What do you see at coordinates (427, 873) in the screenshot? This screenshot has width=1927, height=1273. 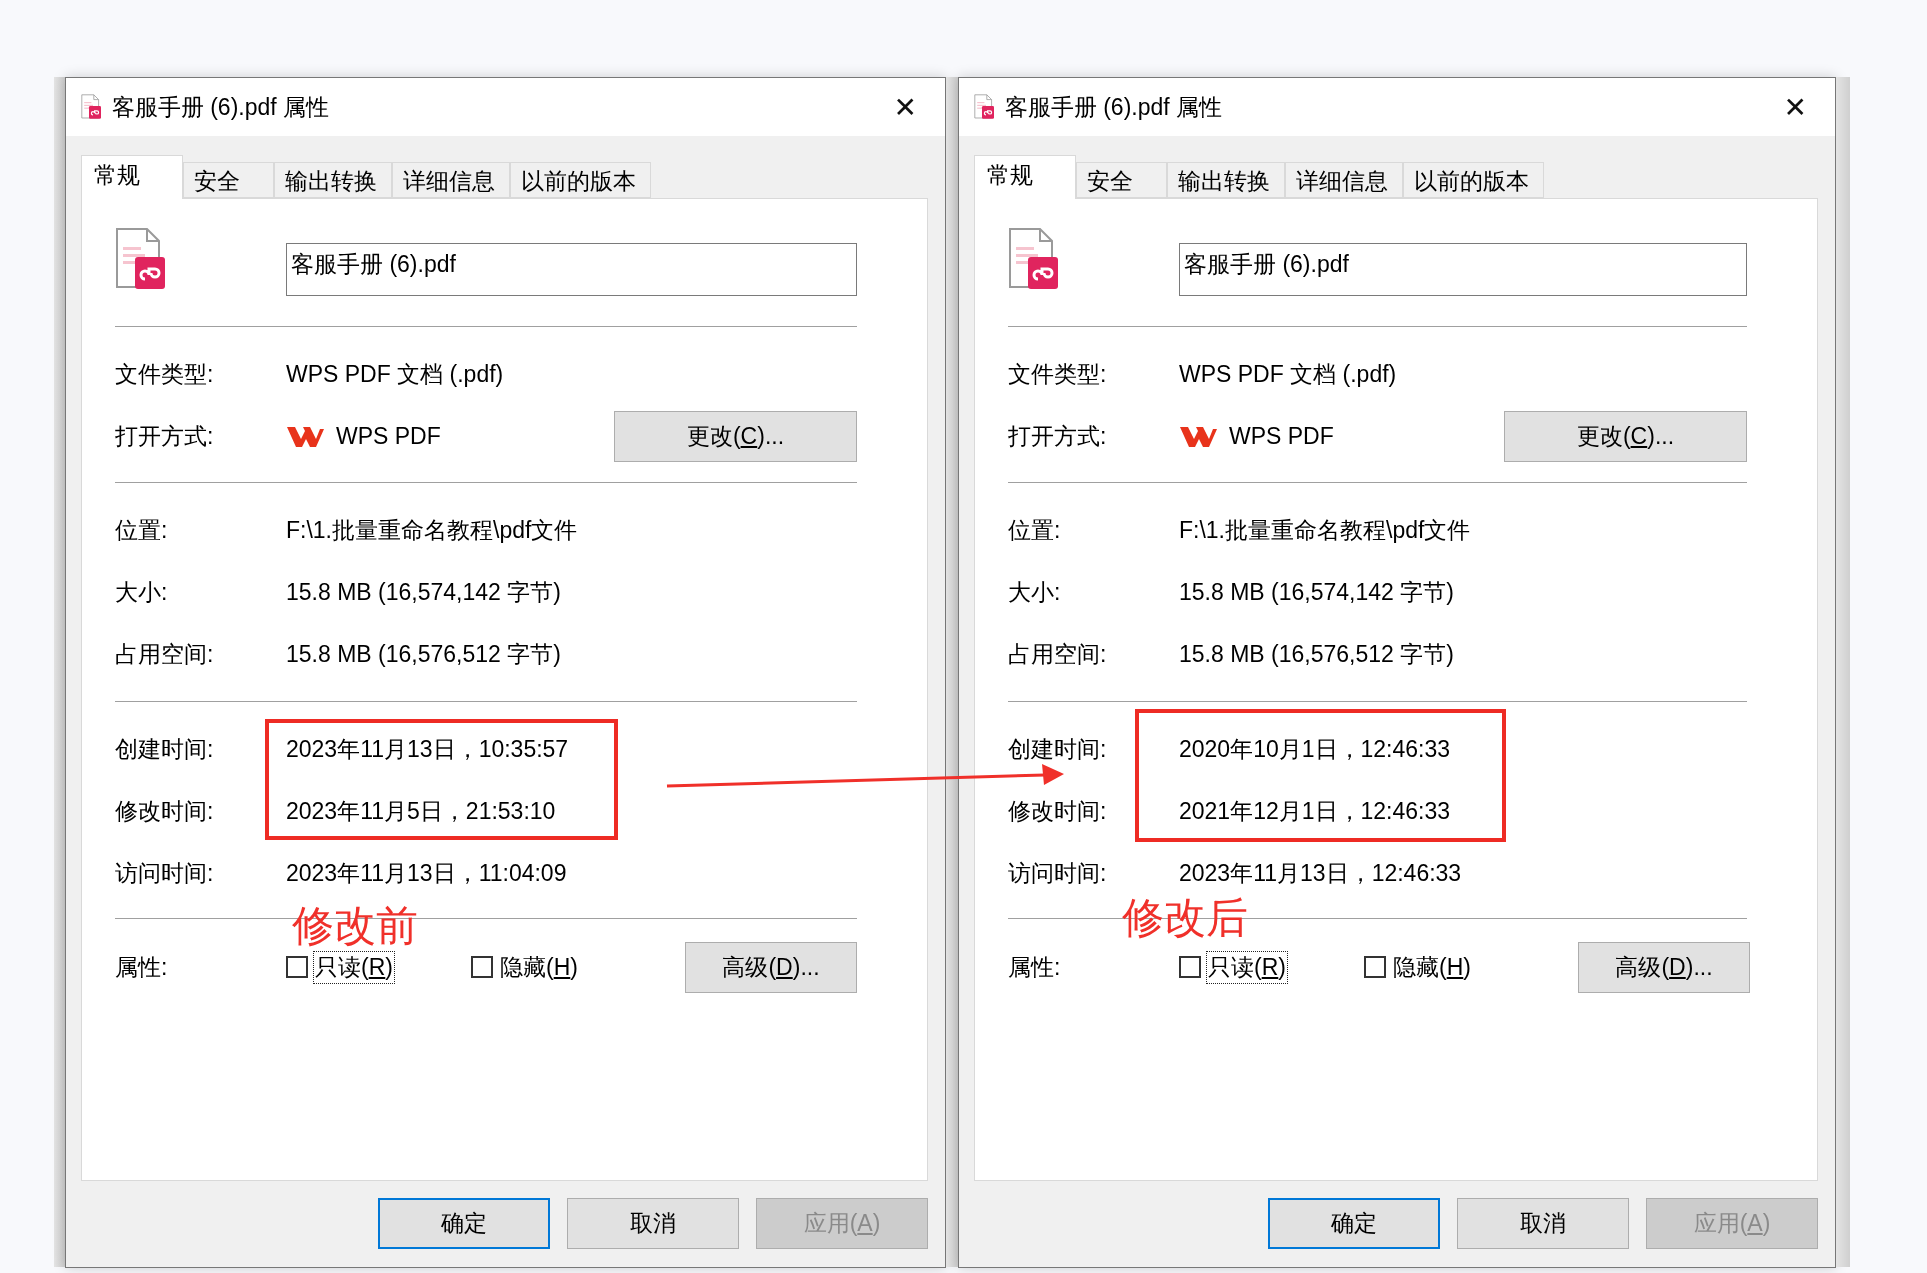 I see `field-value: 2023年11月13日，11:04:09` at bounding box center [427, 873].